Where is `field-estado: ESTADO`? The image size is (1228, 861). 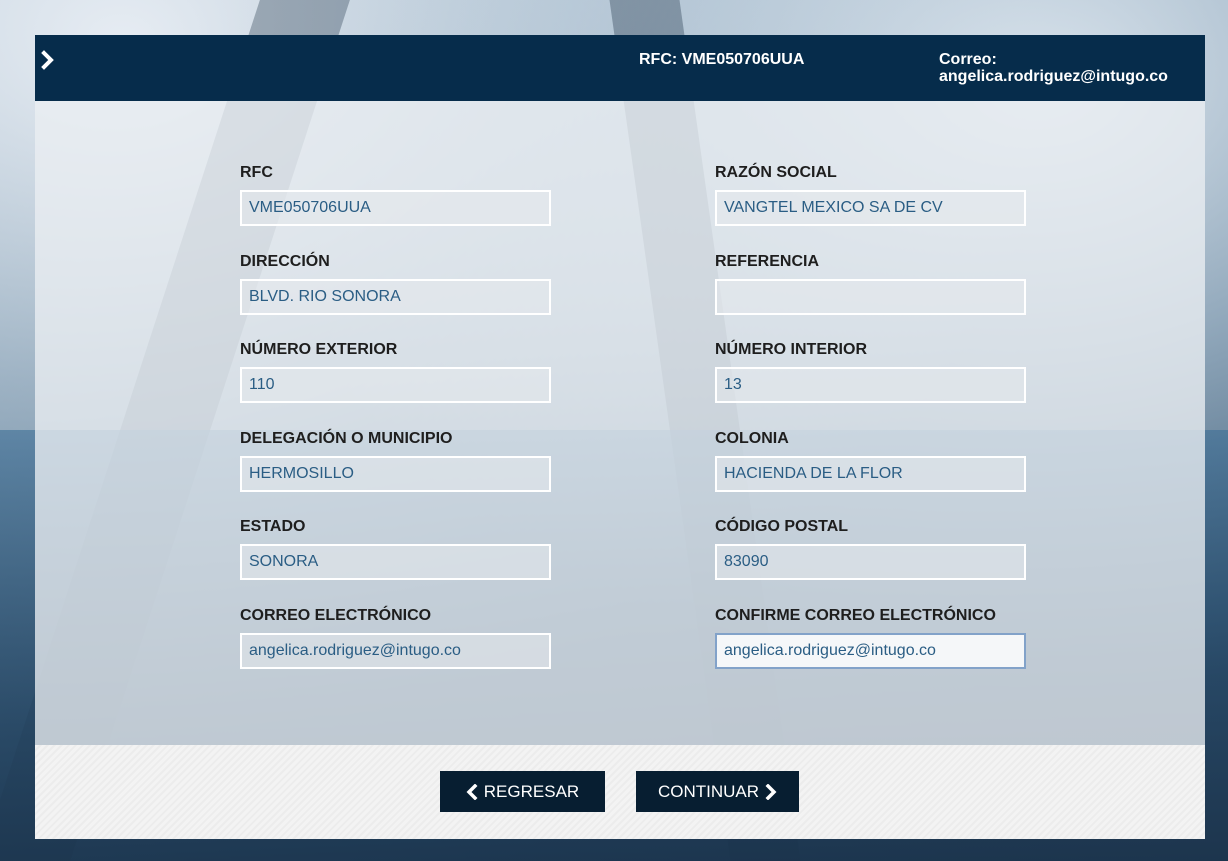
field-estado: ESTADO is located at coordinates (396, 549).